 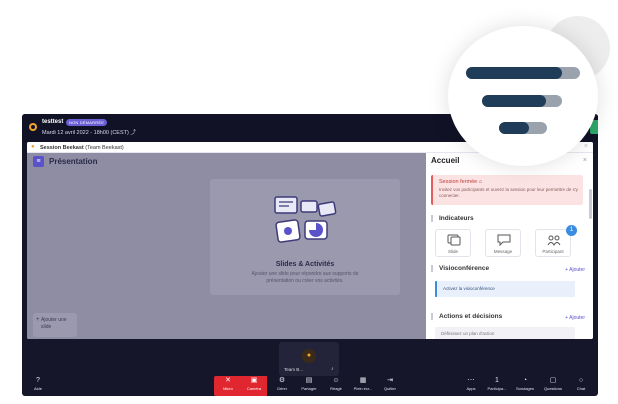 I want to click on slide-icon, so click(x=454, y=240).